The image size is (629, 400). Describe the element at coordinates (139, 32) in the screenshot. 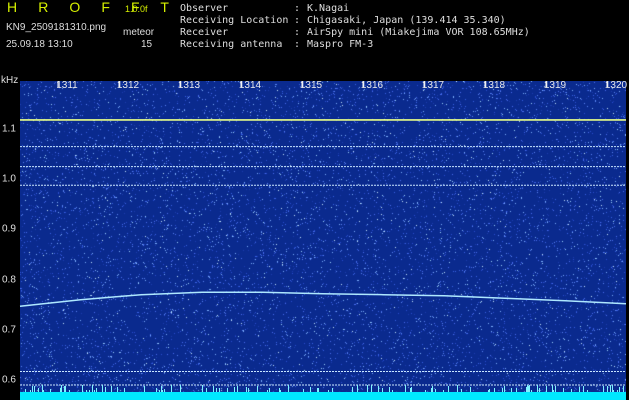

I see `meteor-label: meteor` at that location.